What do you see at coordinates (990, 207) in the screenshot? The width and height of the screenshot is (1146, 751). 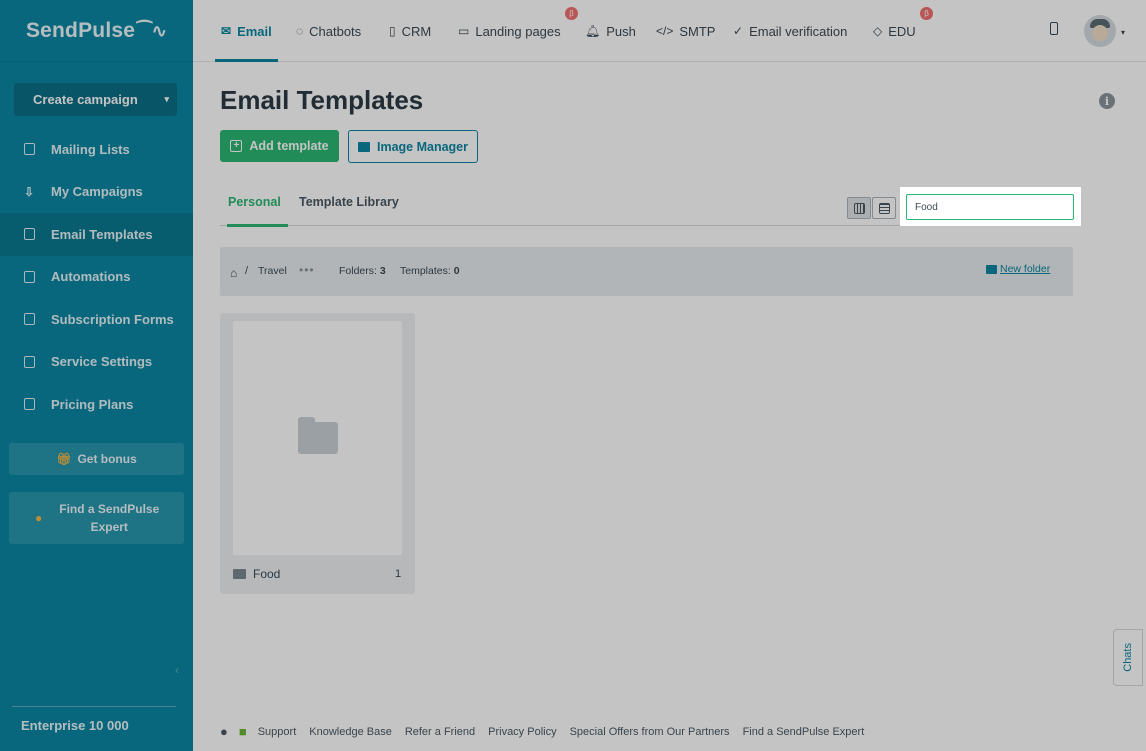 I see `search-input` at bounding box center [990, 207].